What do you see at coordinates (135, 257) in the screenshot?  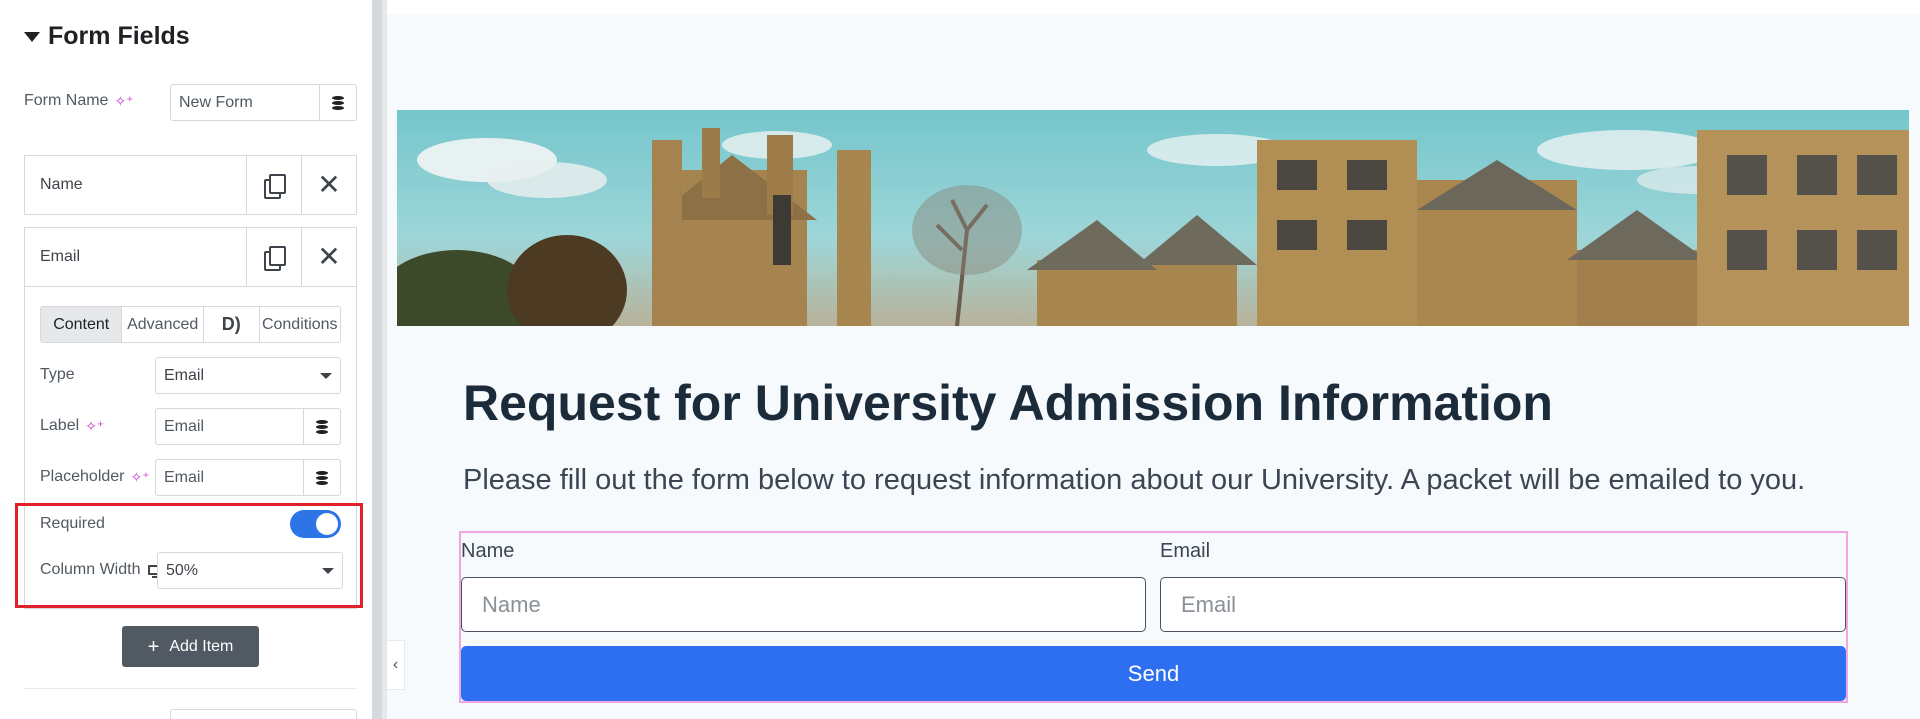 I see `repeater-item-title: Email` at bounding box center [135, 257].